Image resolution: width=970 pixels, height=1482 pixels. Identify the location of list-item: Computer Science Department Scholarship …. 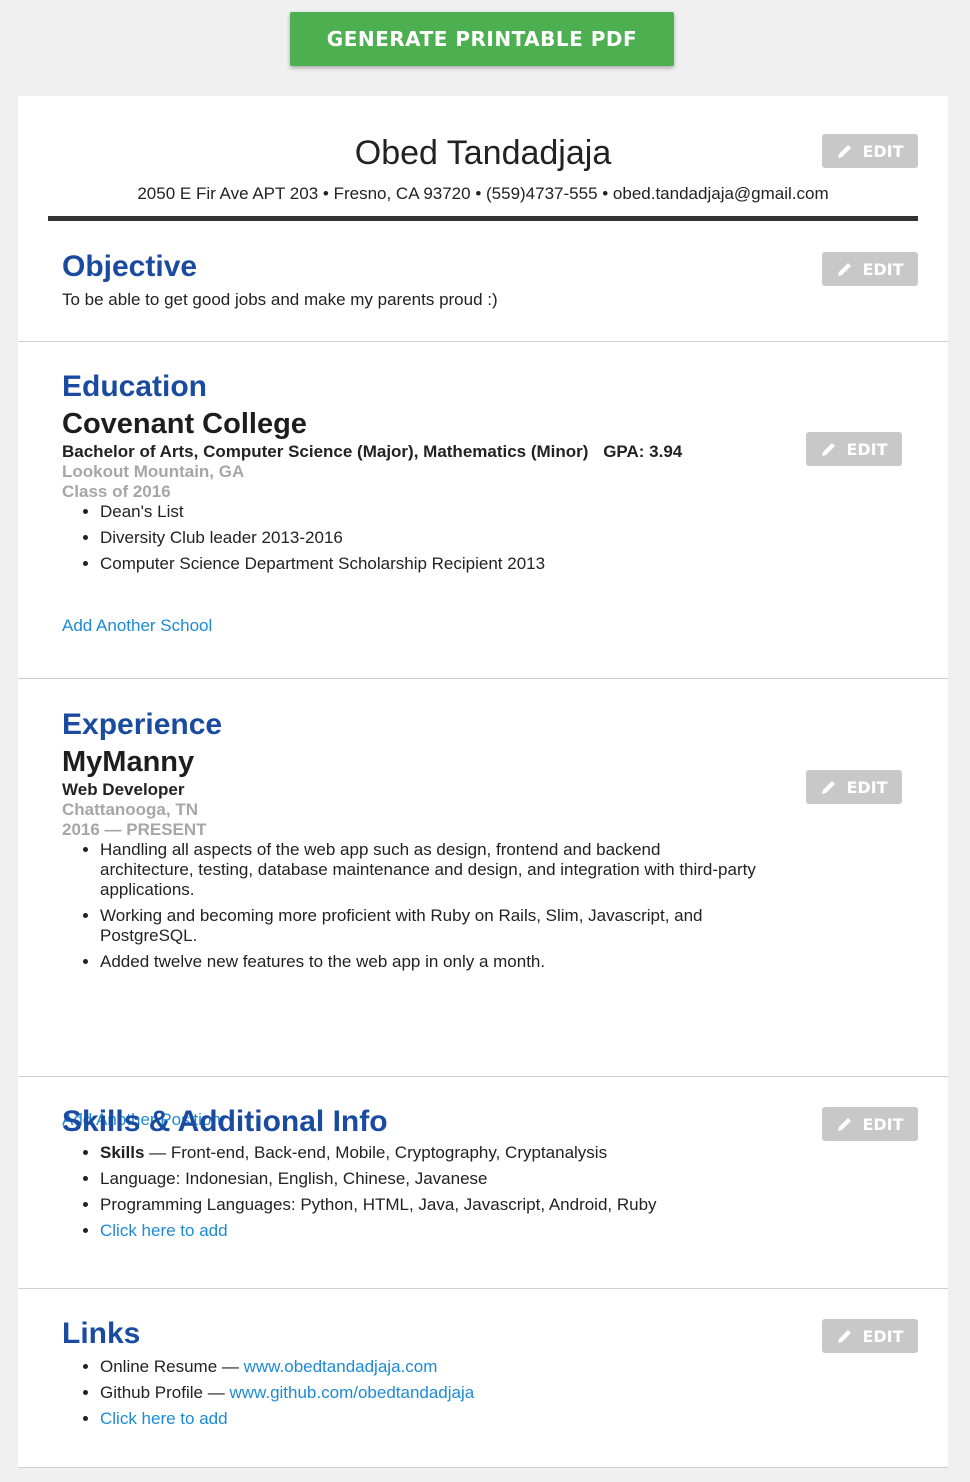
(450, 564).